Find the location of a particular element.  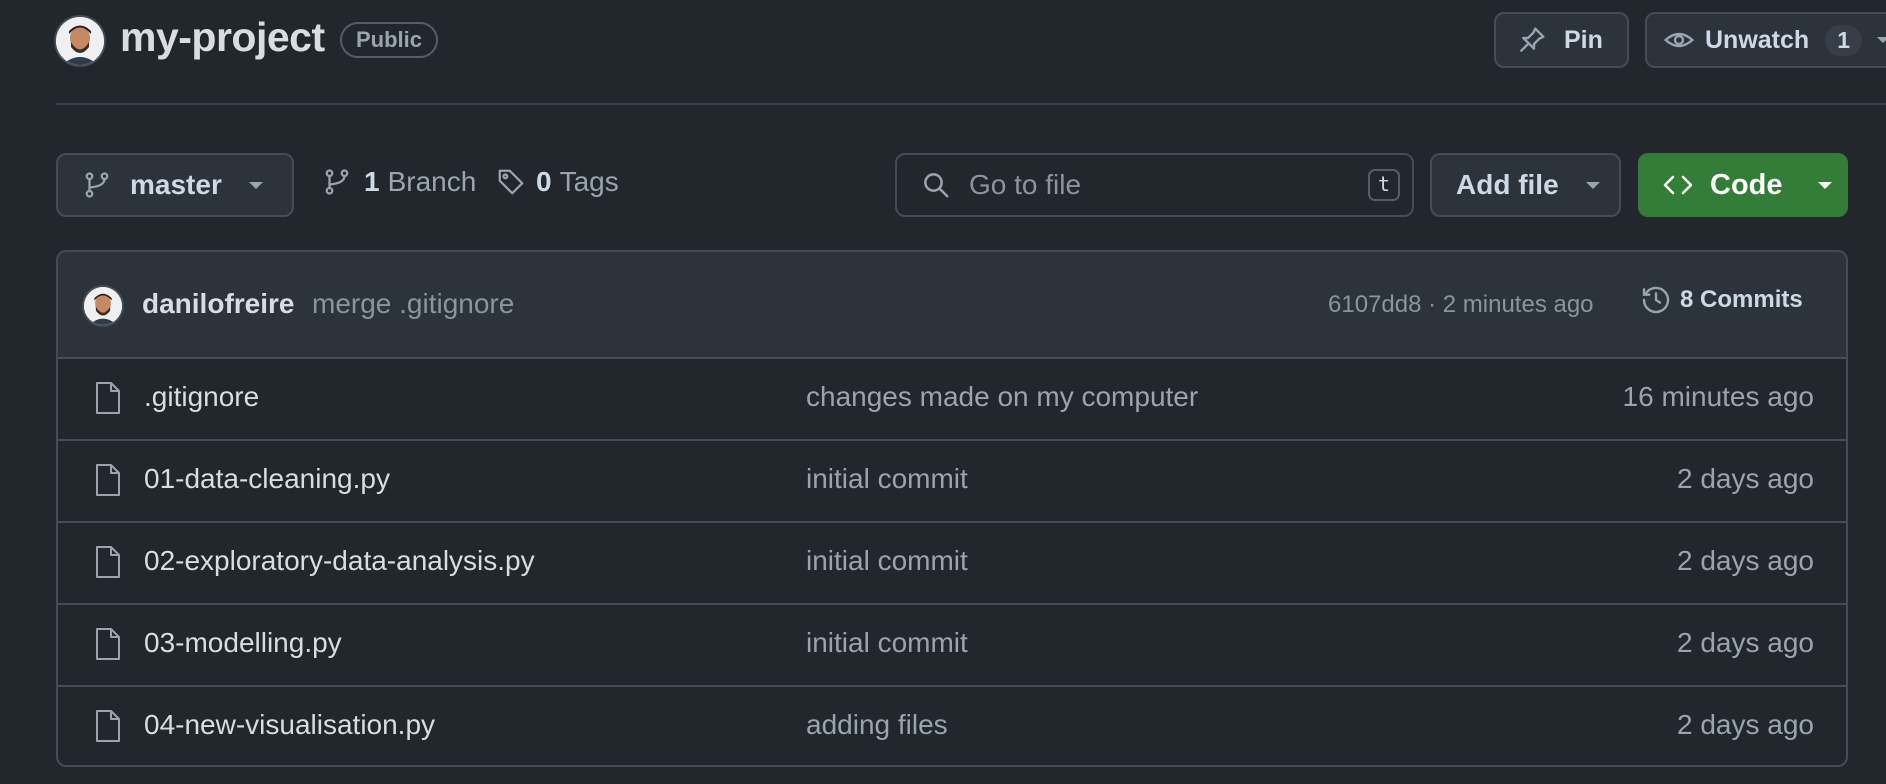

history-icon is located at coordinates (1656, 300).